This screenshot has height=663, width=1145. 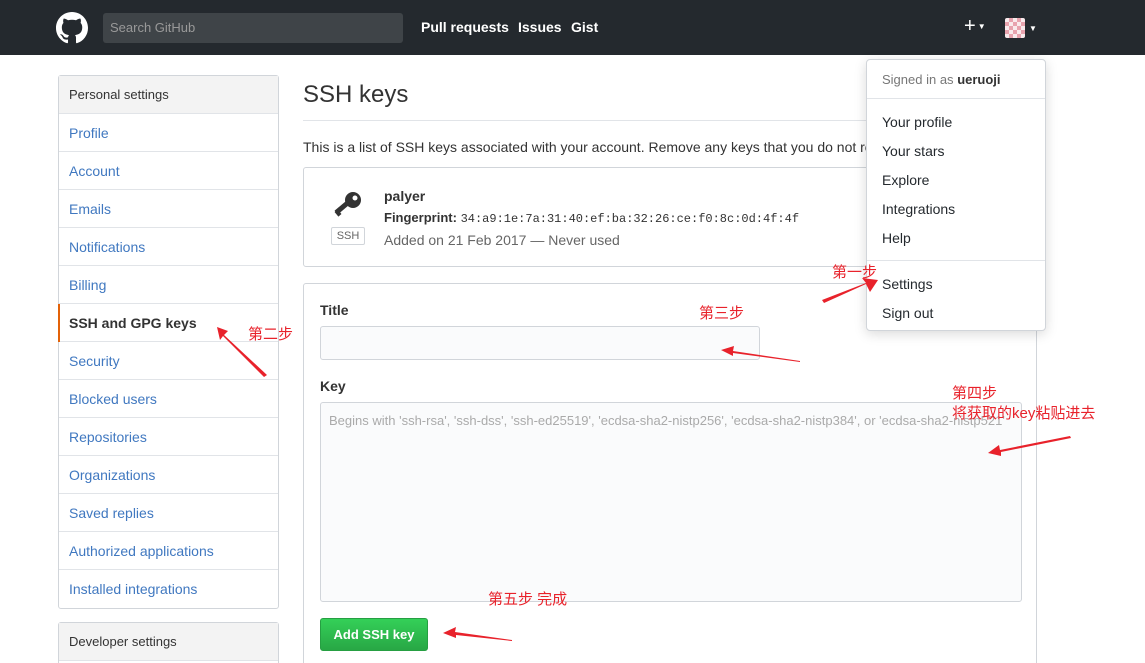 What do you see at coordinates (168, 209) in the screenshot?
I see `sidebar-item-emails: Emails` at bounding box center [168, 209].